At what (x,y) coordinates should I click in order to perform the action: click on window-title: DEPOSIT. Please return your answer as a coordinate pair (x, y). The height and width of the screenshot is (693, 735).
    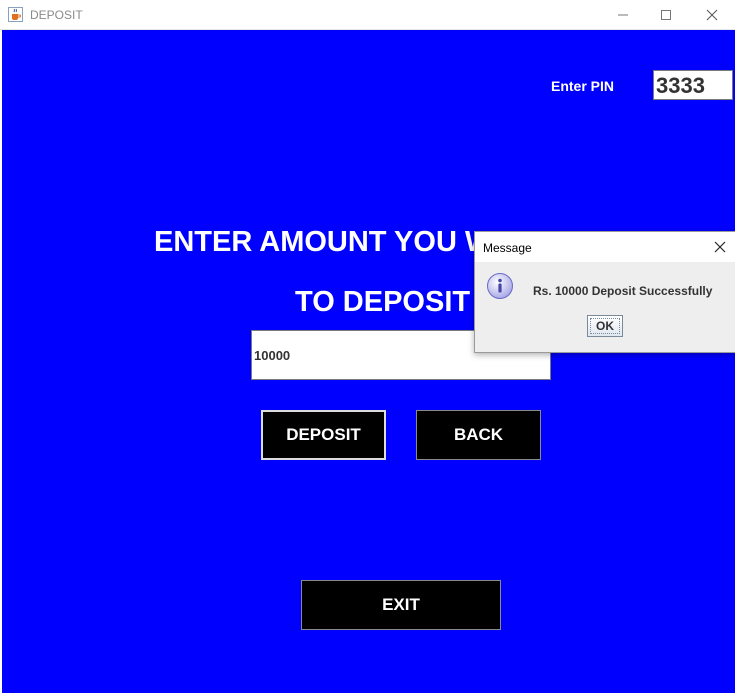
    Looking at the image, I should click on (56, 15).